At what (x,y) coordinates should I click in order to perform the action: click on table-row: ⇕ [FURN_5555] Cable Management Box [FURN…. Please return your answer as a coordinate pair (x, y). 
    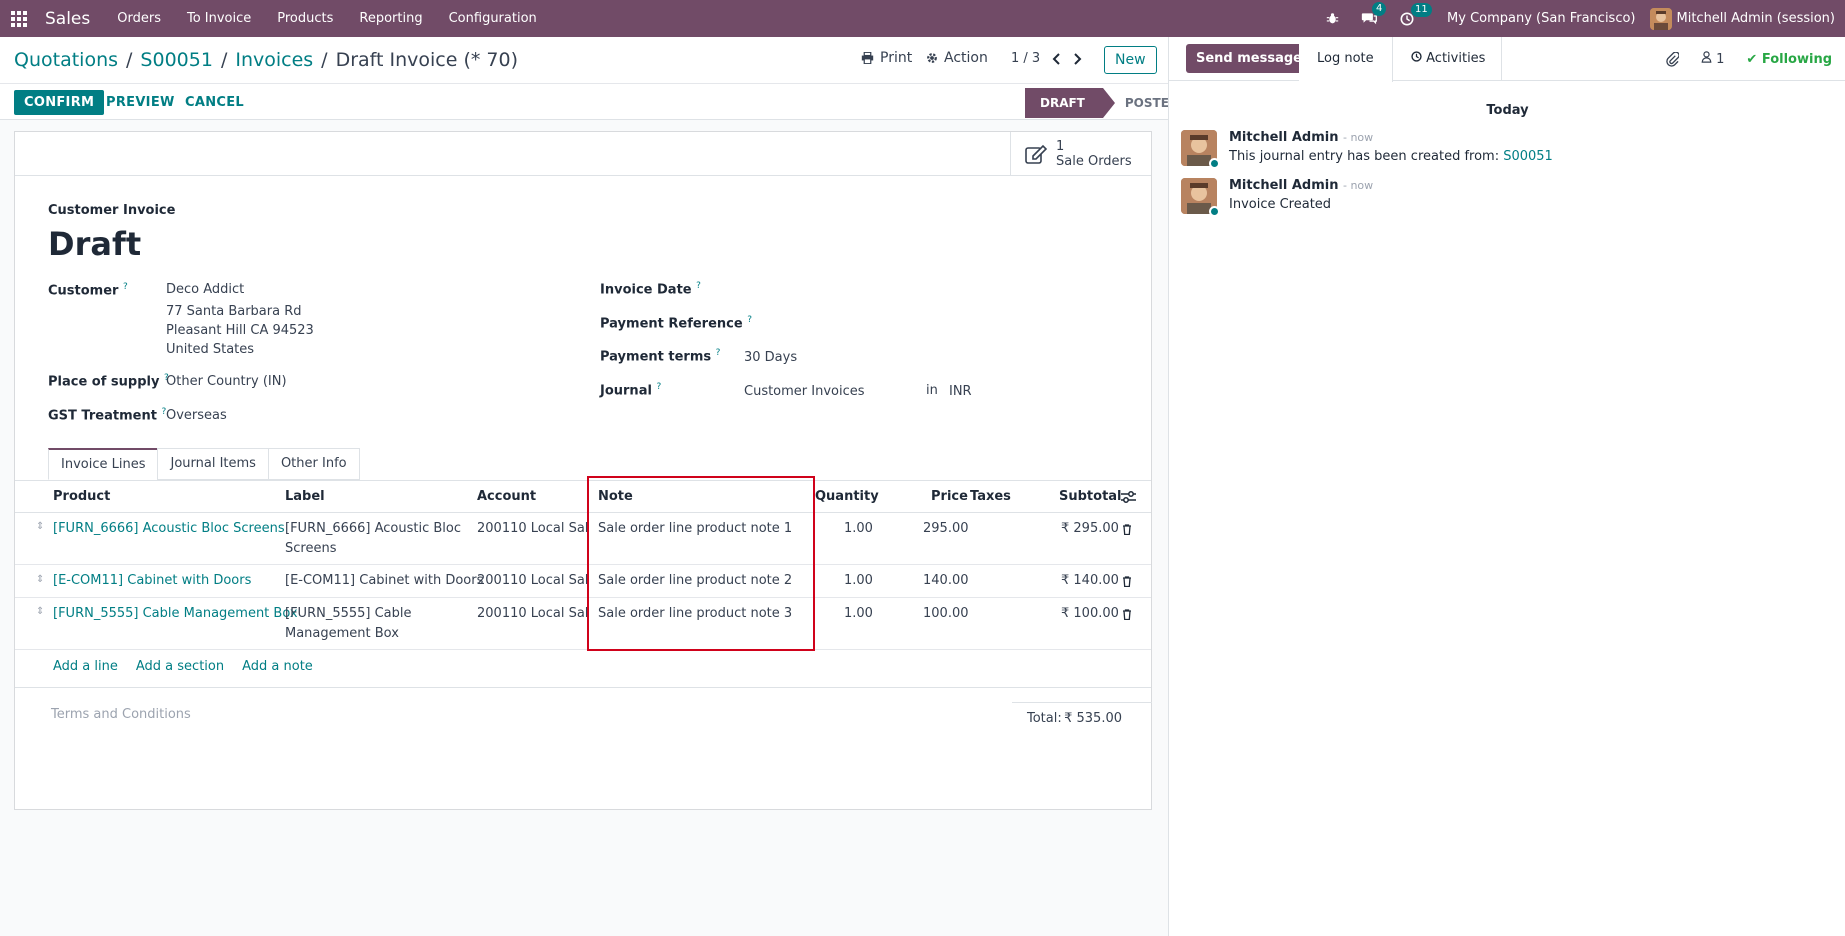
    Looking at the image, I should click on (583, 624).